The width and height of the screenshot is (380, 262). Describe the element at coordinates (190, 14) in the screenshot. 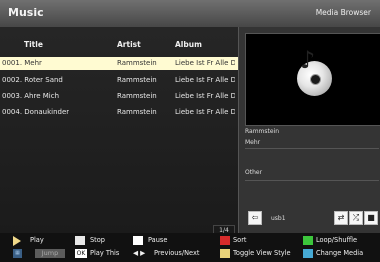

I see `title-bar: Music Media Browser` at that location.